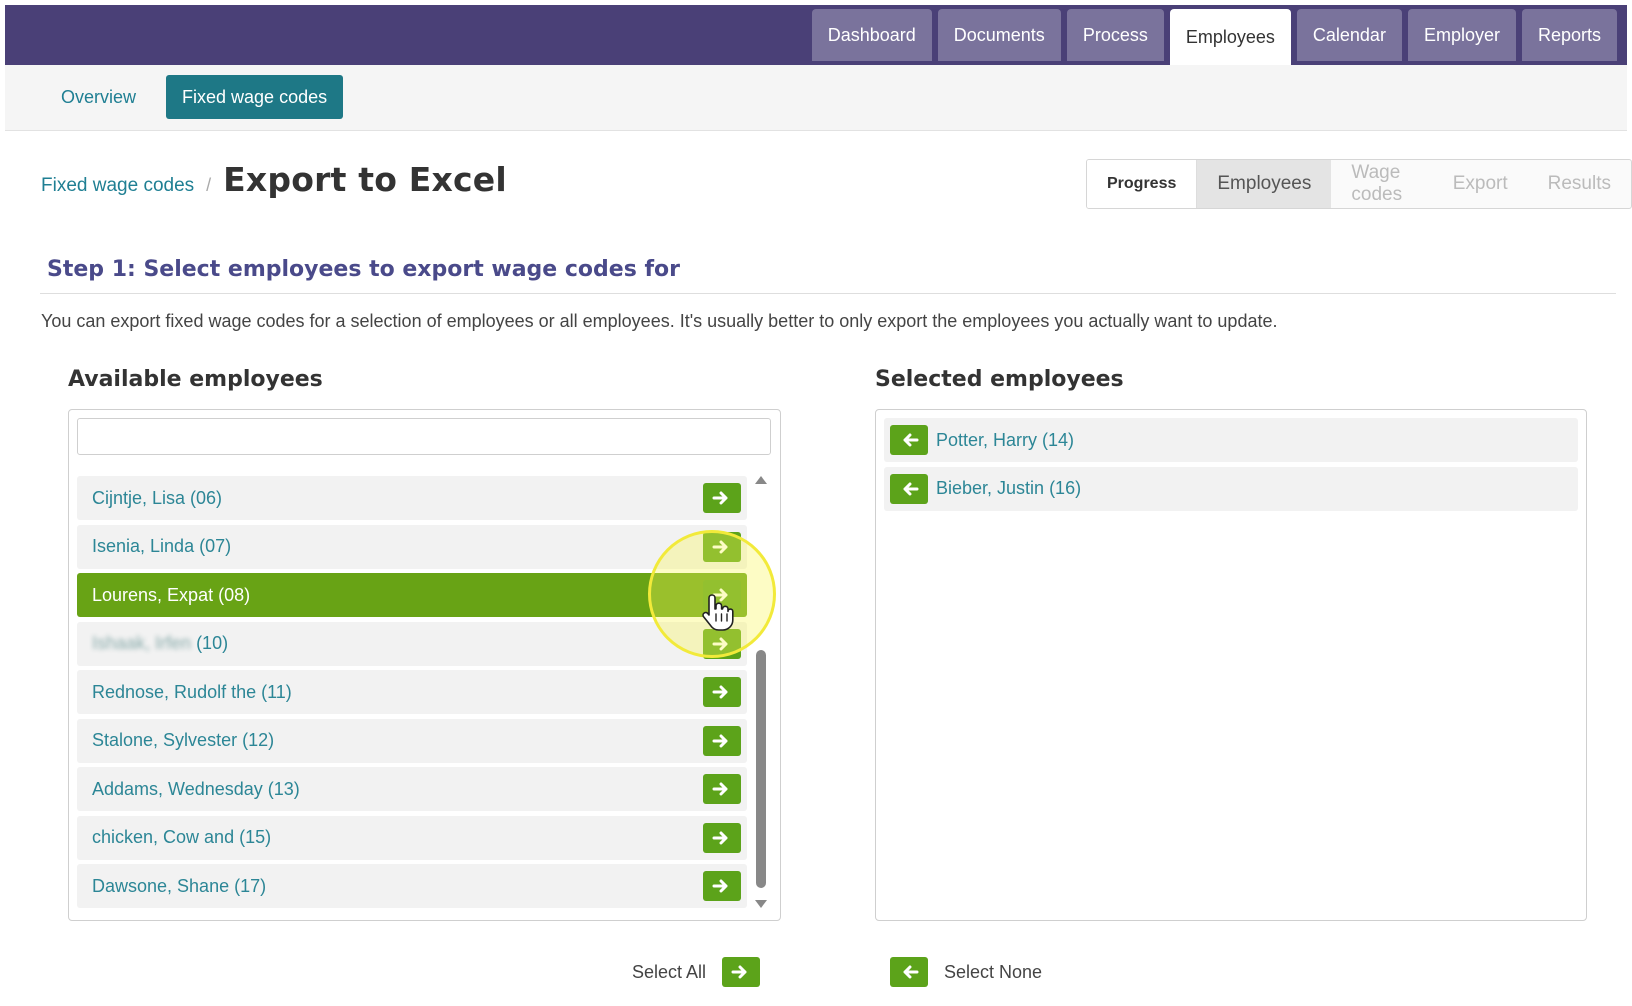 This screenshot has width=1632, height=1006. I want to click on employee-name: Dawsone, Shane (17), so click(179, 885).